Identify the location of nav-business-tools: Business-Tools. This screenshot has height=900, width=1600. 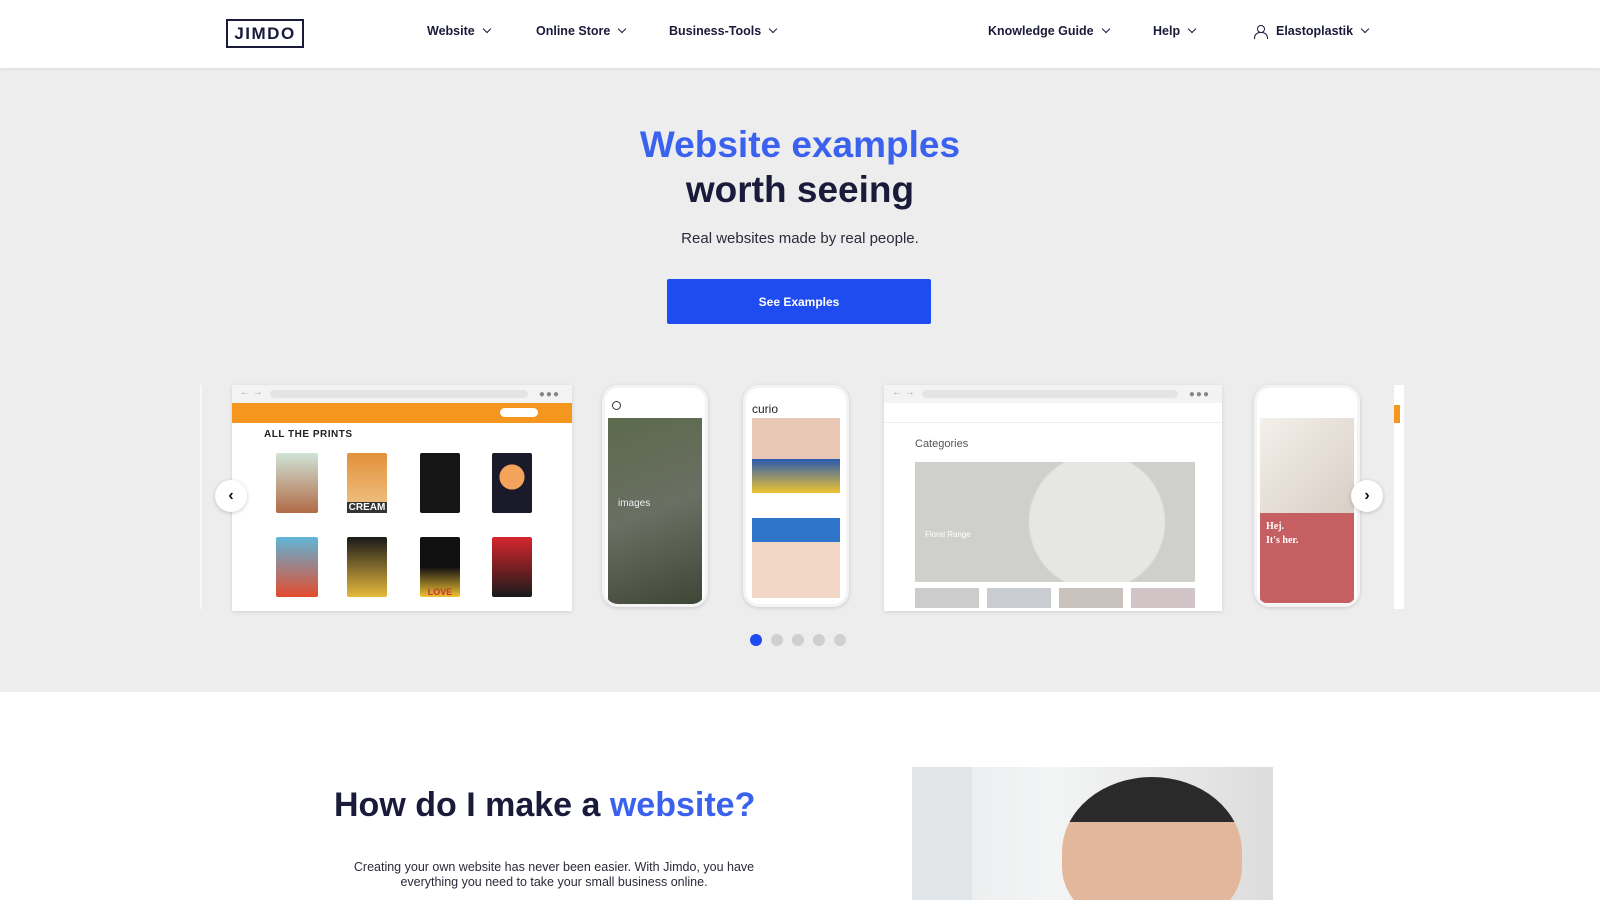
(723, 31).